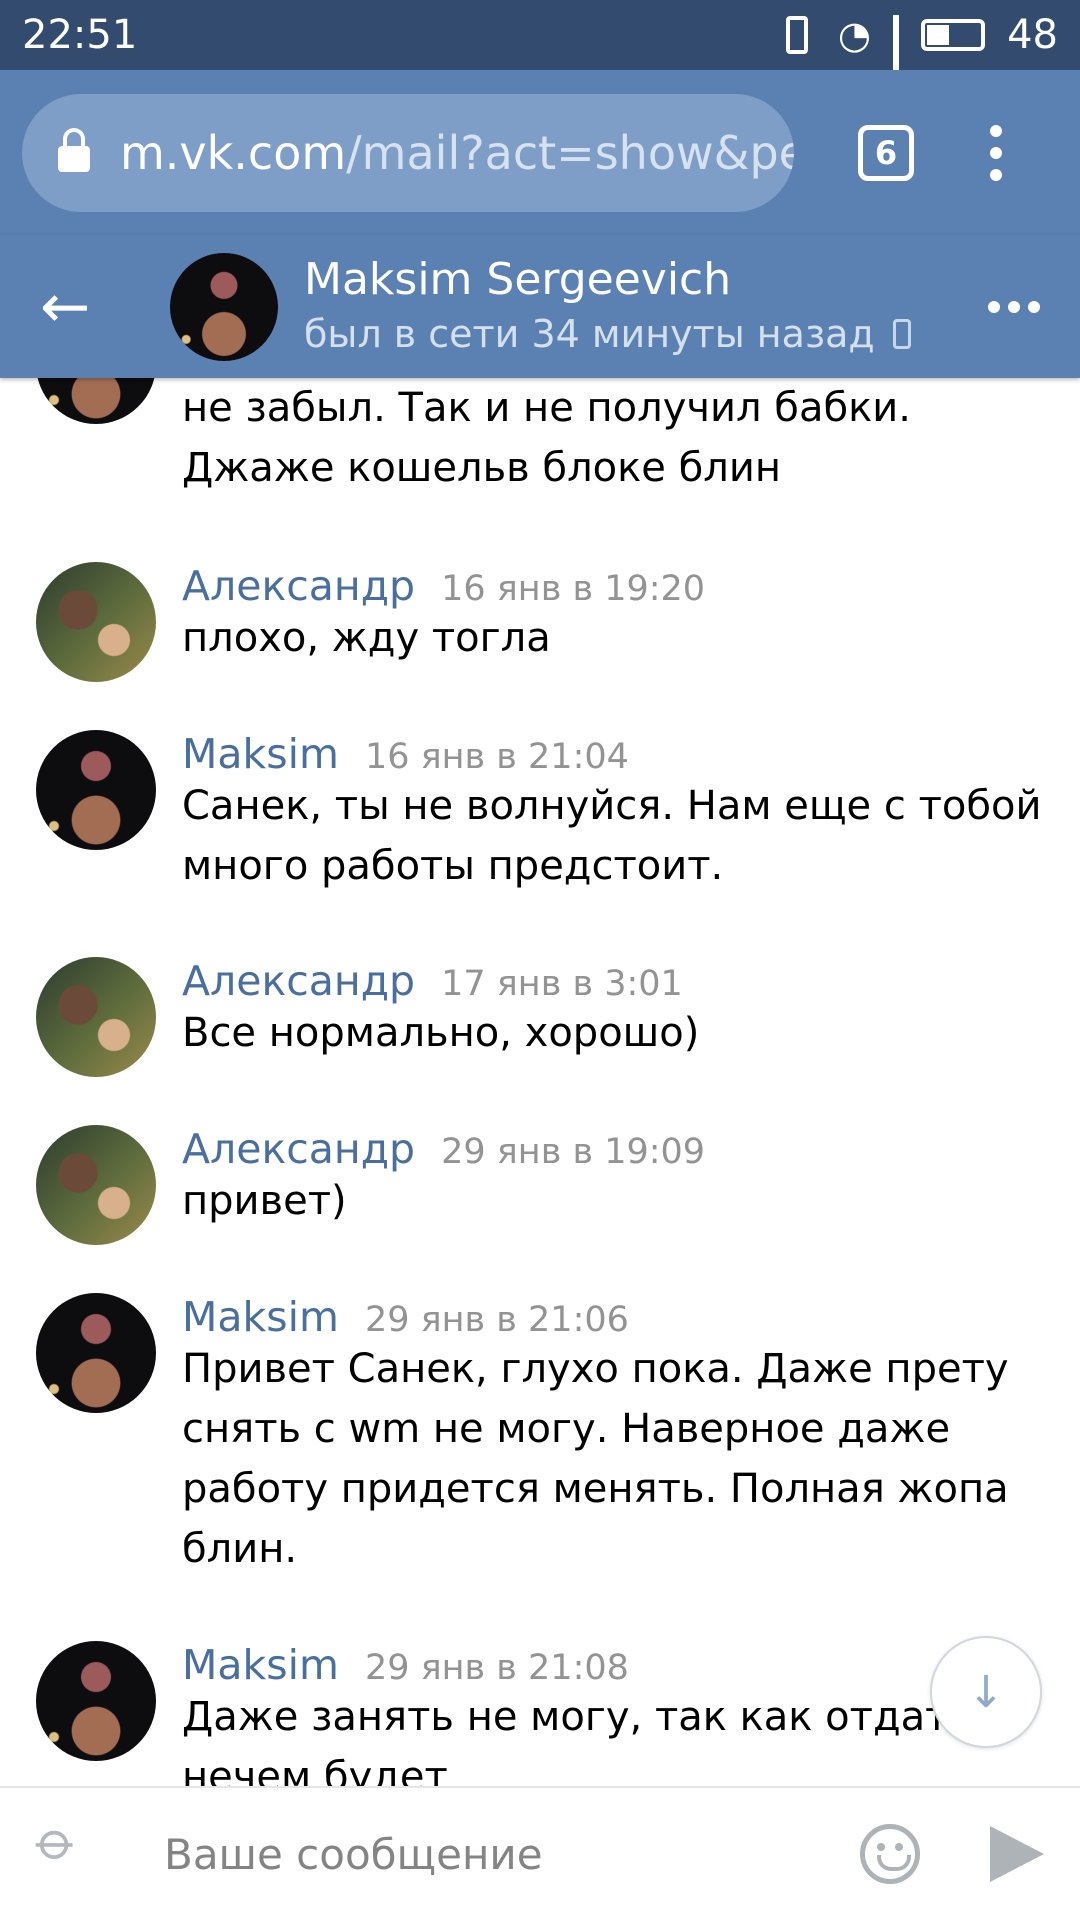 This screenshot has width=1080, height=1920. Describe the element at coordinates (496, 1668) in the screenshot. I see `message-time: 29 янв в 21:08` at that location.